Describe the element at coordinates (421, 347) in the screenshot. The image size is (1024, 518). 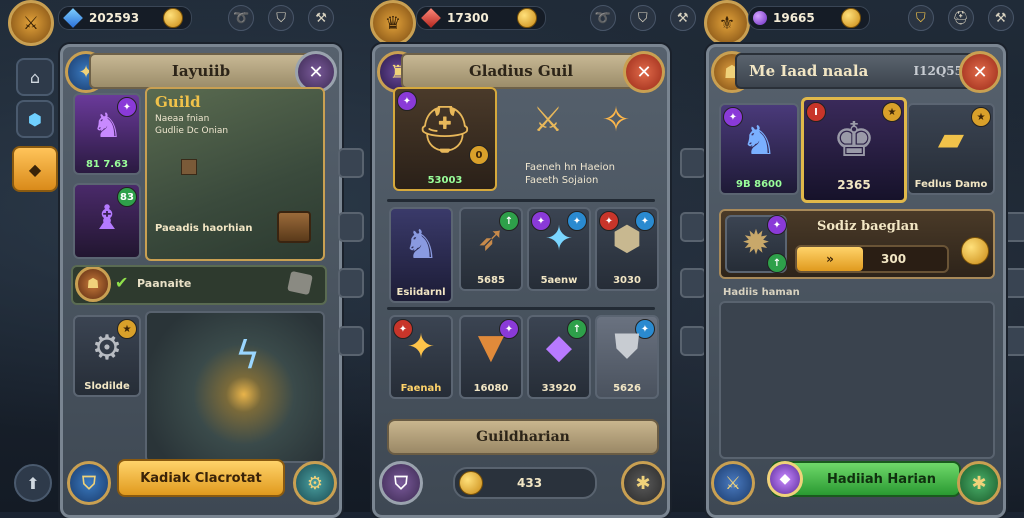
I see `gold-star-icon: ✦` at that location.